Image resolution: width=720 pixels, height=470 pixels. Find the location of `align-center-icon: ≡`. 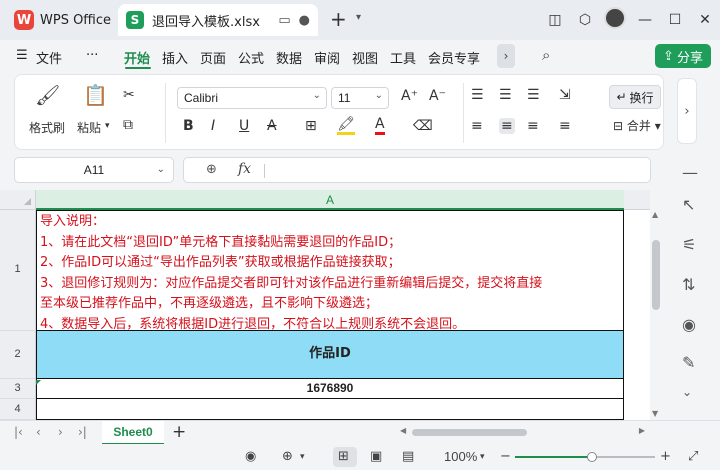

align-center-icon: ≡ is located at coordinates (507, 126).